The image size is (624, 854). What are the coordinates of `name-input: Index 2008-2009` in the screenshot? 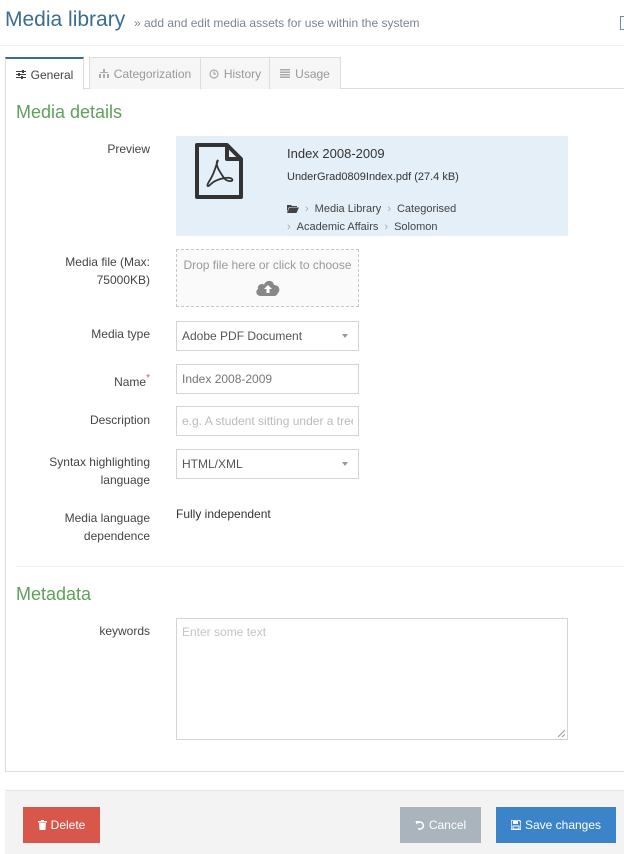 It's located at (267, 379).